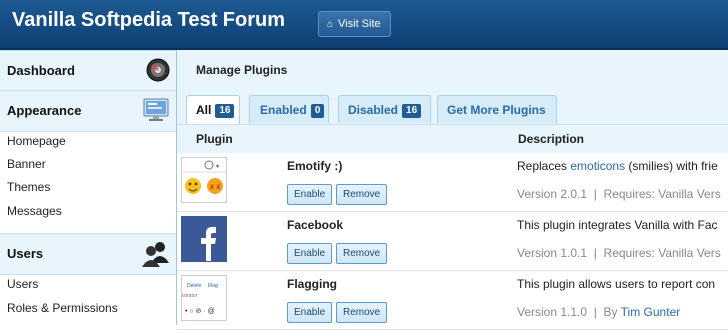  Describe the element at coordinates (26, 164) in the screenshot. I see `sidebar-item-banner: Banner` at that location.